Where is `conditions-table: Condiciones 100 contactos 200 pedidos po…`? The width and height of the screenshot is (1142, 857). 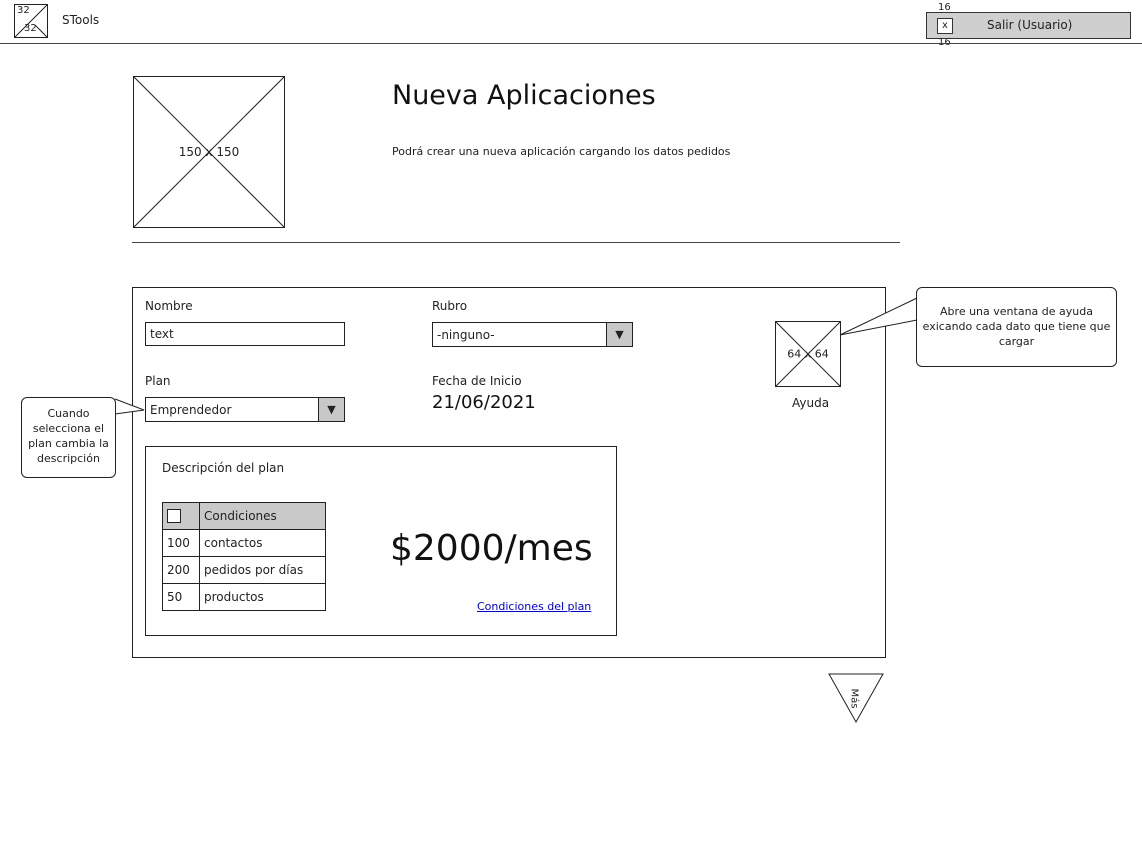
conditions-table: Condiciones 100 contactos 200 pedidos po… is located at coordinates (244, 556).